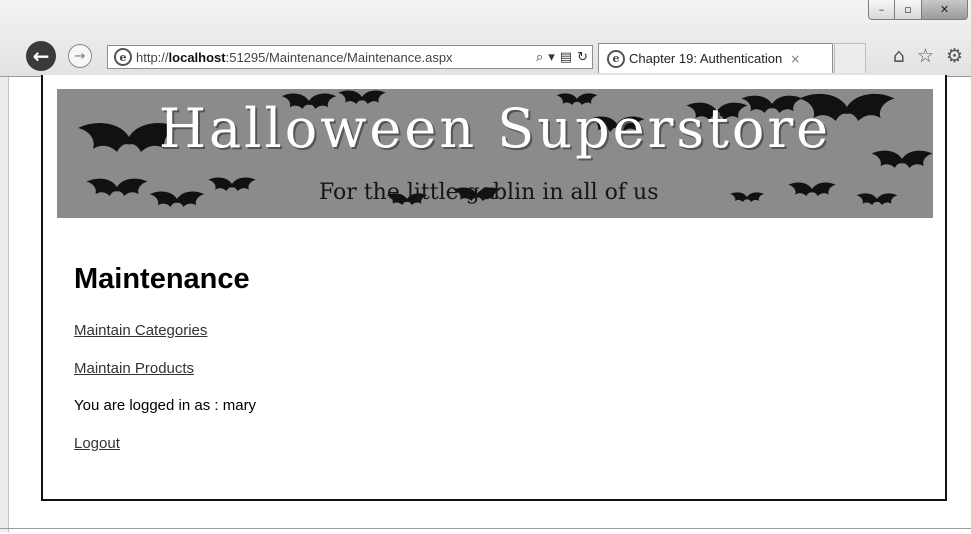 Image resolution: width=971 pixels, height=534 pixels. Describe the element at coordinates (339, 57) in the screenshot. I see `url-path: :51295/Maintenance/Maintenance.aspx` at that location.